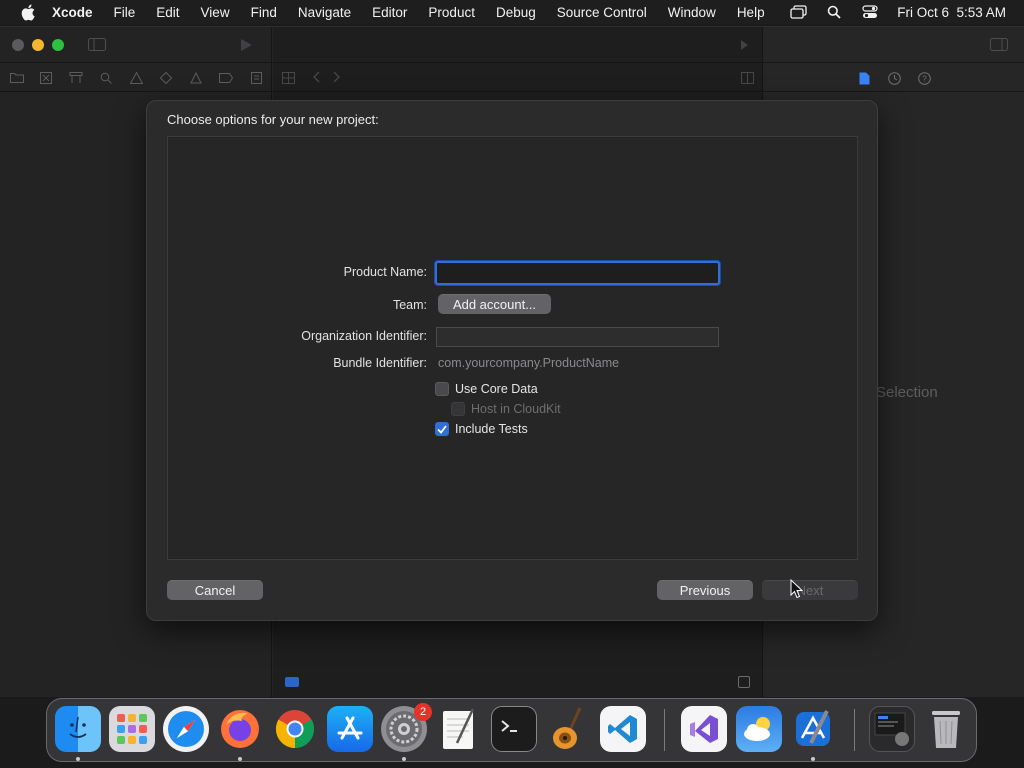 This screenshot has height=768, width=1024. What do you see at coordinates (106, 79) in the screenshot?
I see `find-icon` at bounding box center [106, 79].